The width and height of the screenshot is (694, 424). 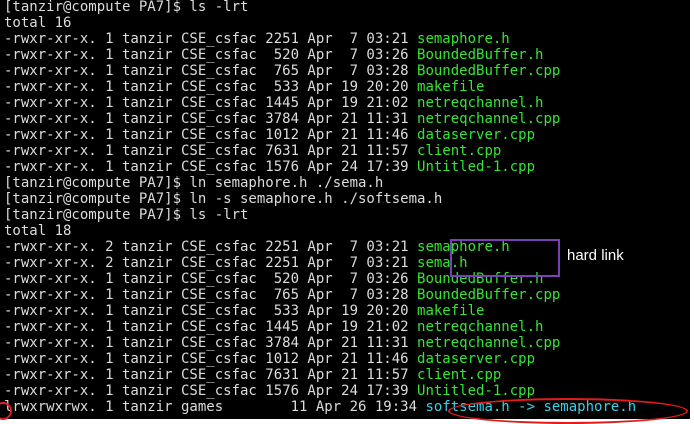 I want to click on symlink-highlight-oval, so click(x=568, y=411).